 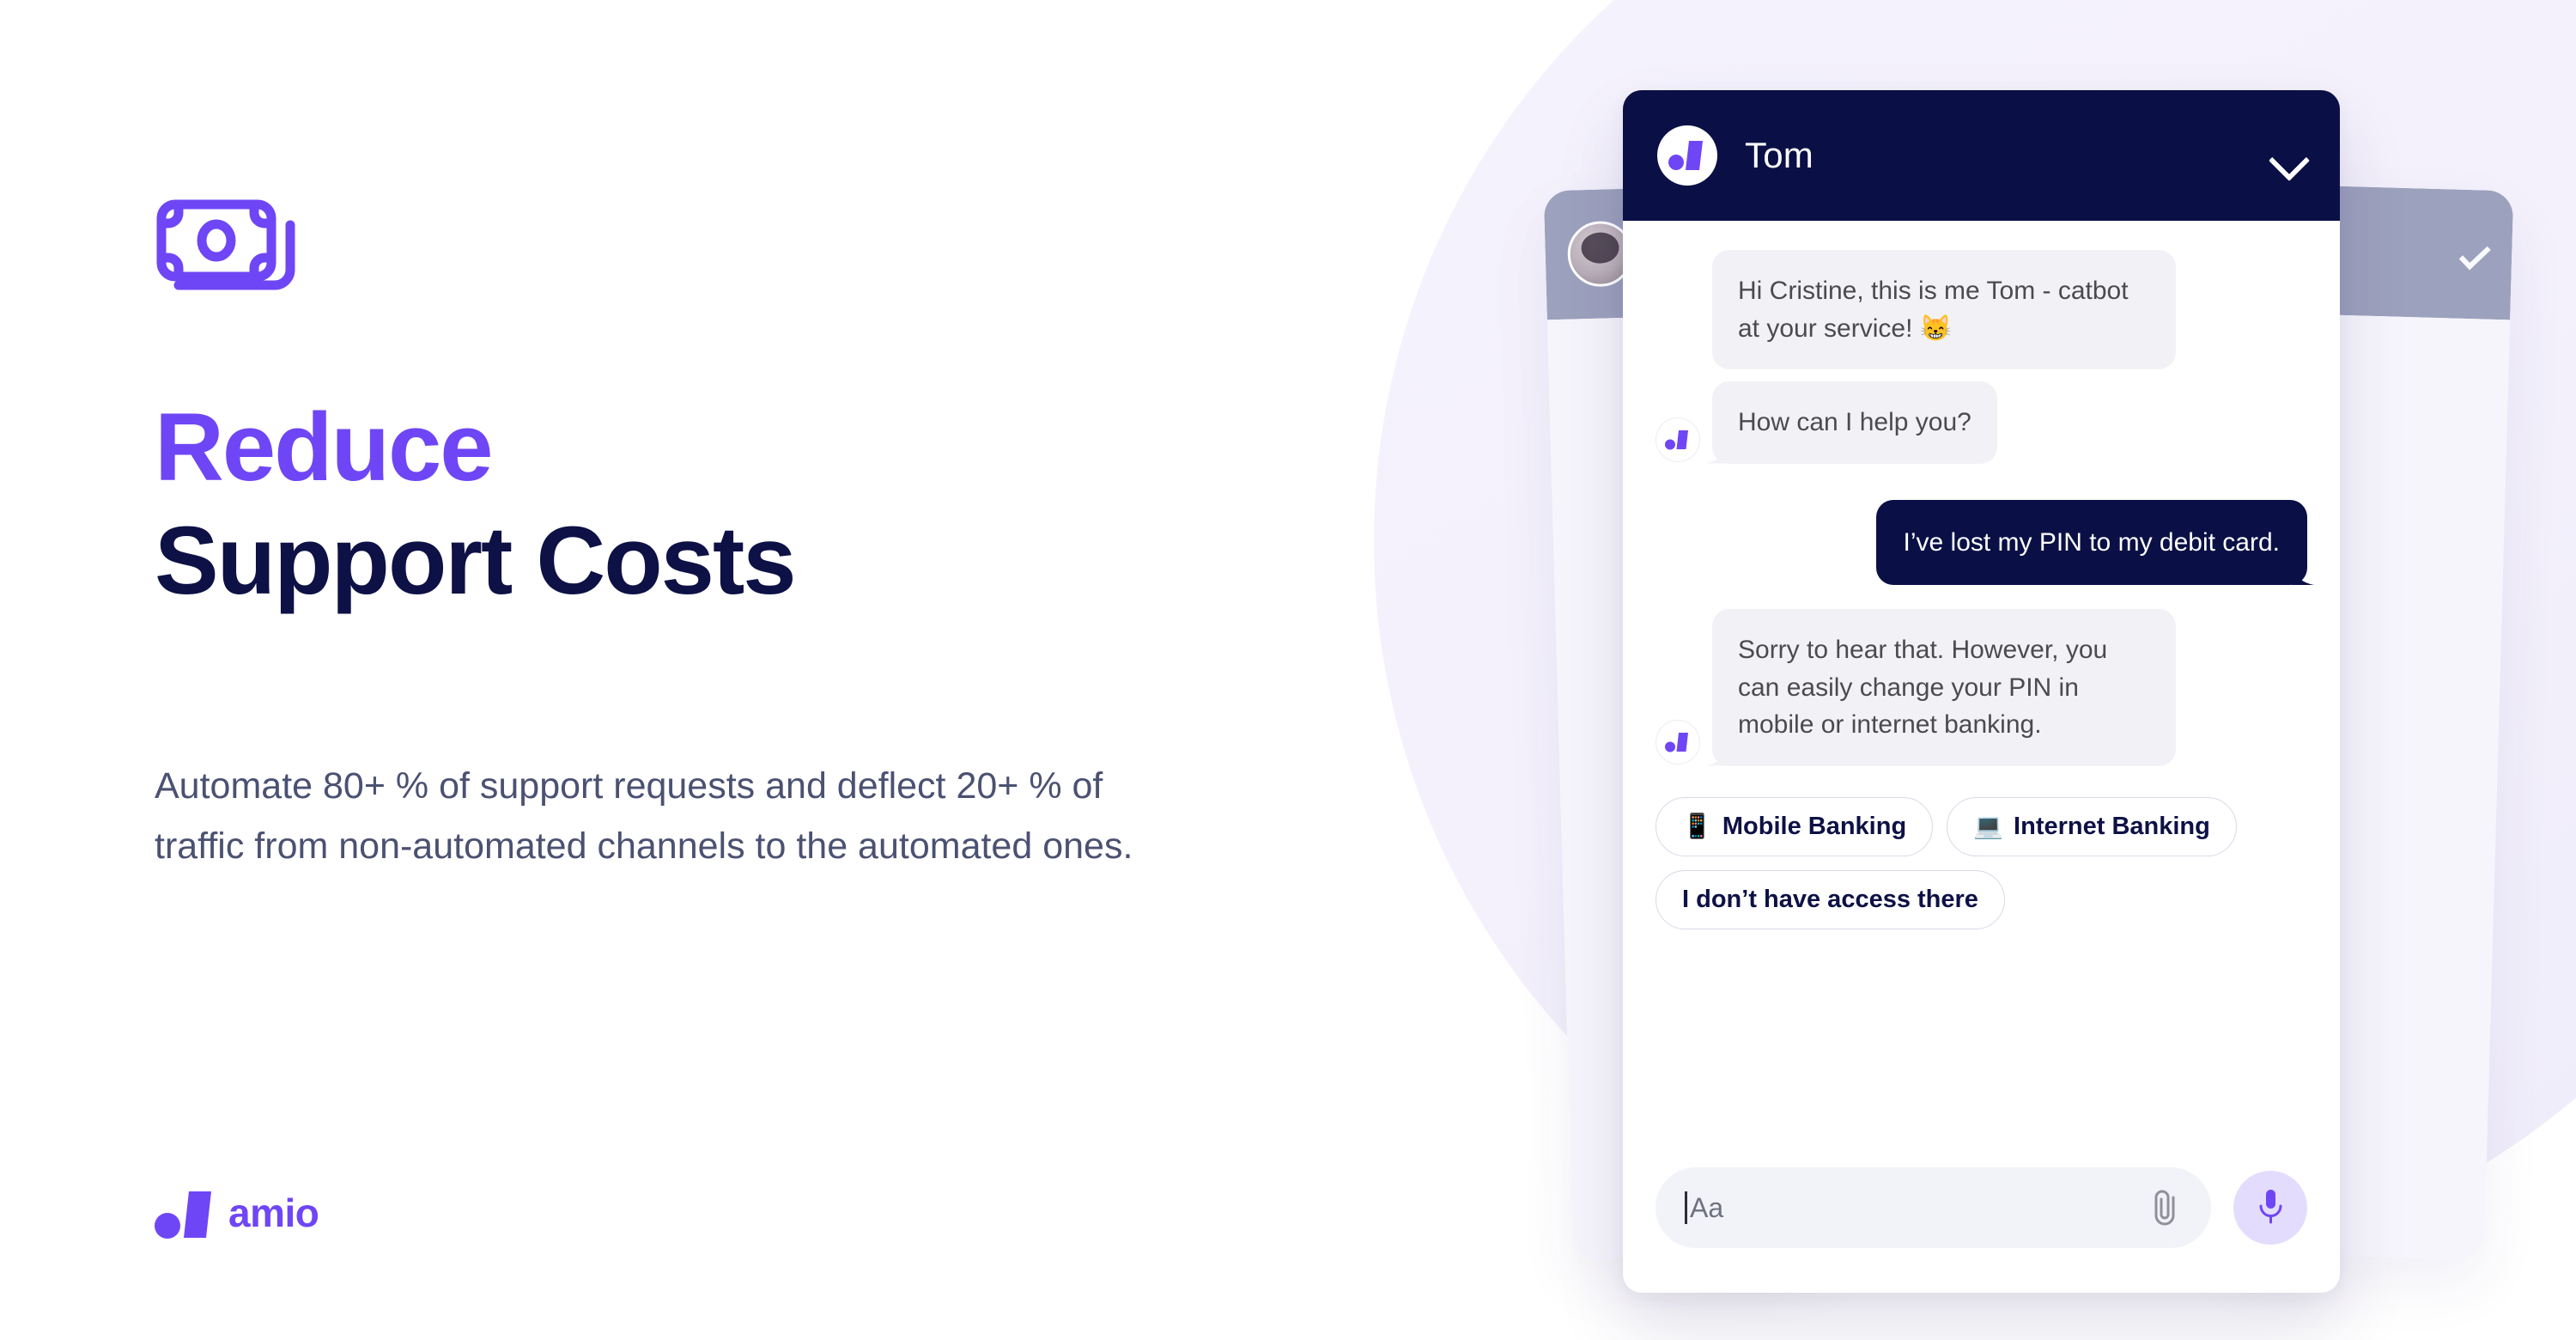 I want to click on message-input: Aa, so click(x=1933, y=1207).